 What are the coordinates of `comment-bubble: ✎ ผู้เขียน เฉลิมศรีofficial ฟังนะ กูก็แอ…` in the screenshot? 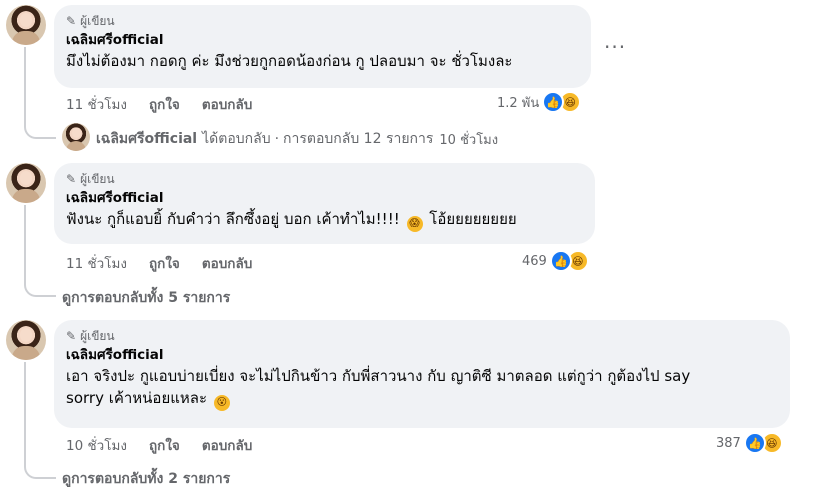 It's located at (324, 203).